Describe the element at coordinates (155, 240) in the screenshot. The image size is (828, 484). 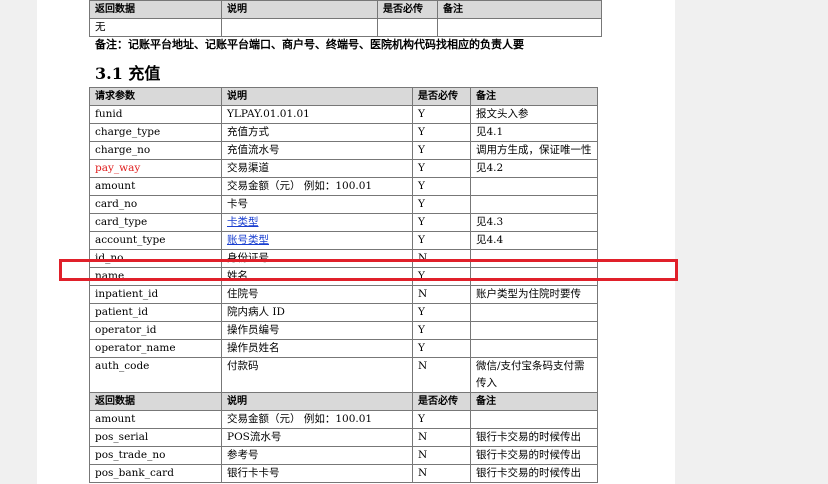
I see `table-cell: account_type` at that location.